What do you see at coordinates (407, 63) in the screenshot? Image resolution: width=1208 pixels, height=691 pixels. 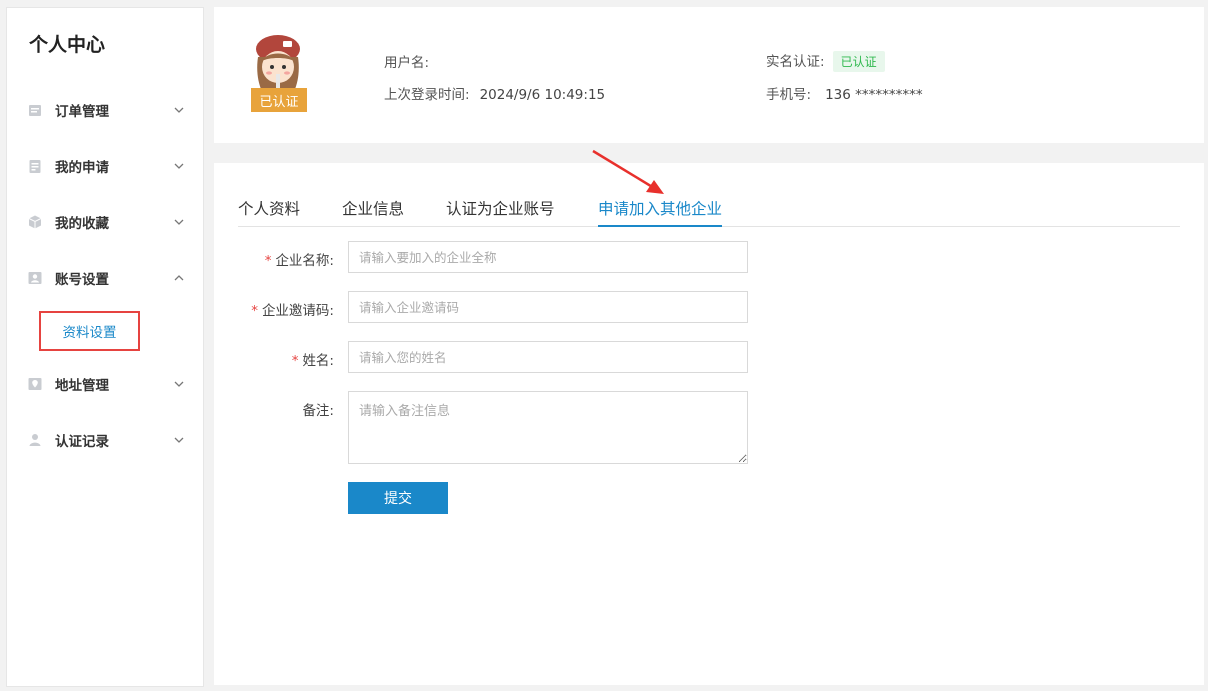 I see `username-label: 用户名:` at bounding box center [407, 63].